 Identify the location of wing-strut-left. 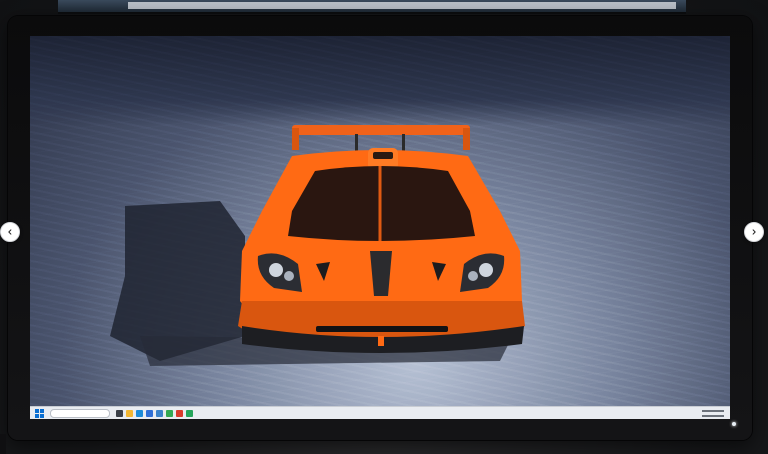
(356, 143).